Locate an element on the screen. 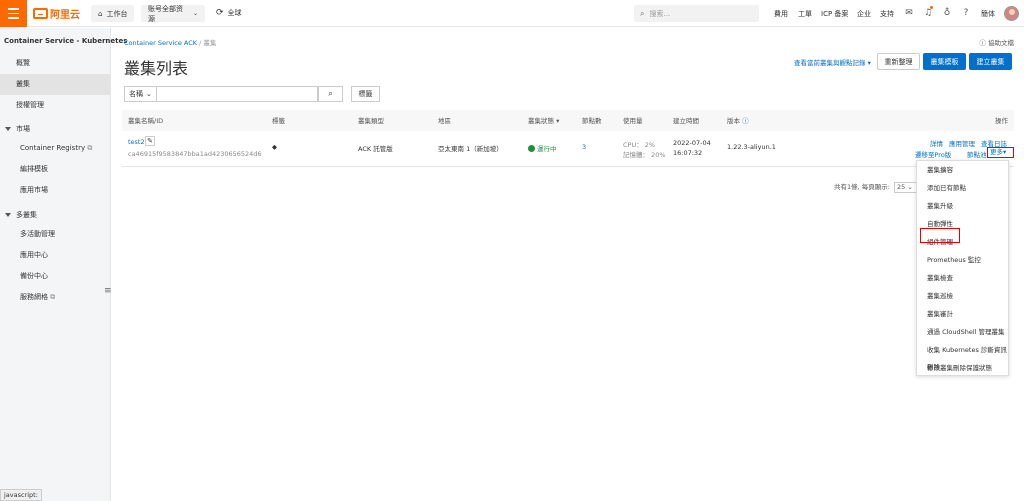 The image size is (1024, 501). col-region: 地區 is located at coordinates (444, 121).